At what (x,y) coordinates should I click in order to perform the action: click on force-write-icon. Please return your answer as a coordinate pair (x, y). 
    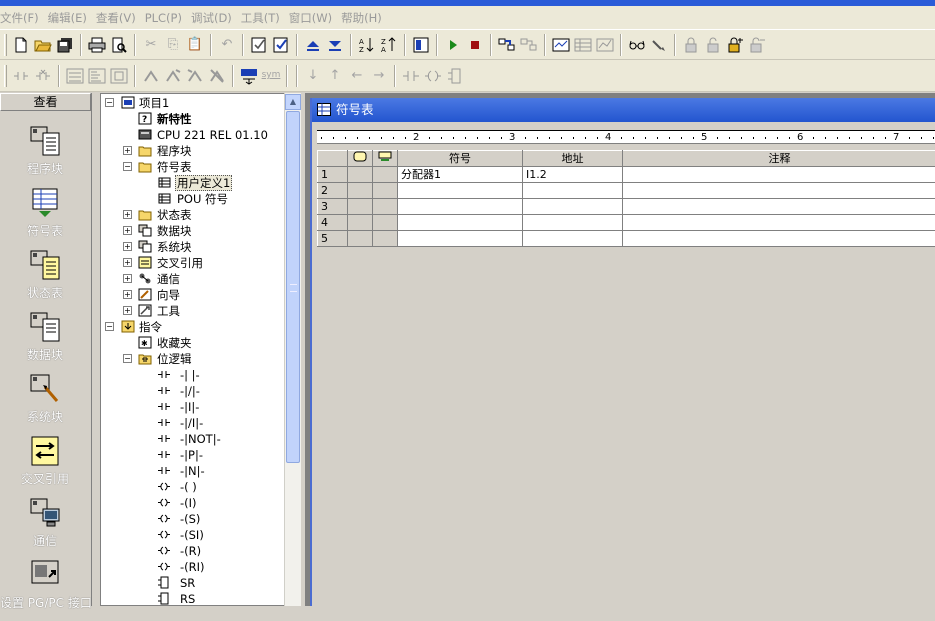
    Looking at the image, I should click on (659, 45).